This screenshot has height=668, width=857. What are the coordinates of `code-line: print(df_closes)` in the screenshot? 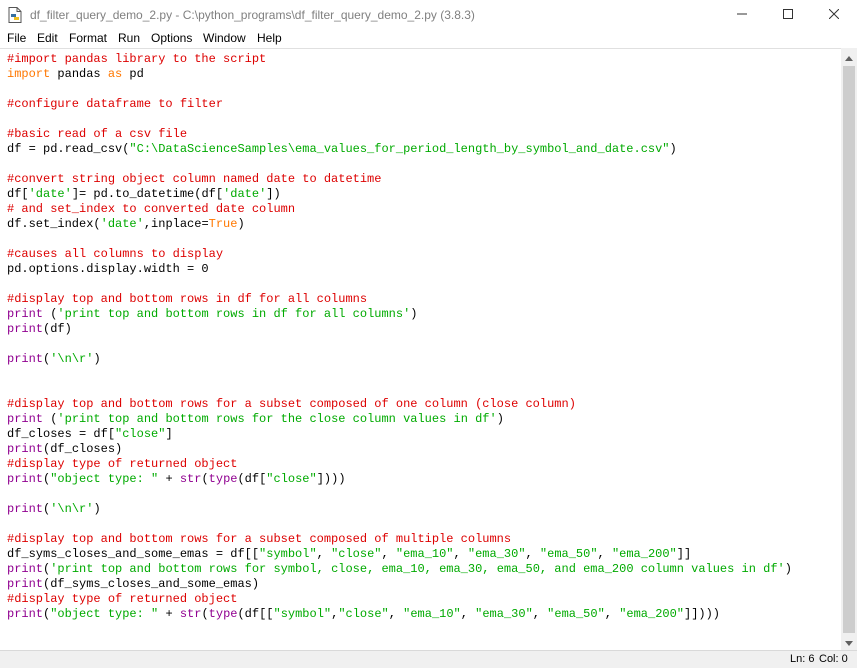 It's located at (424, 449).